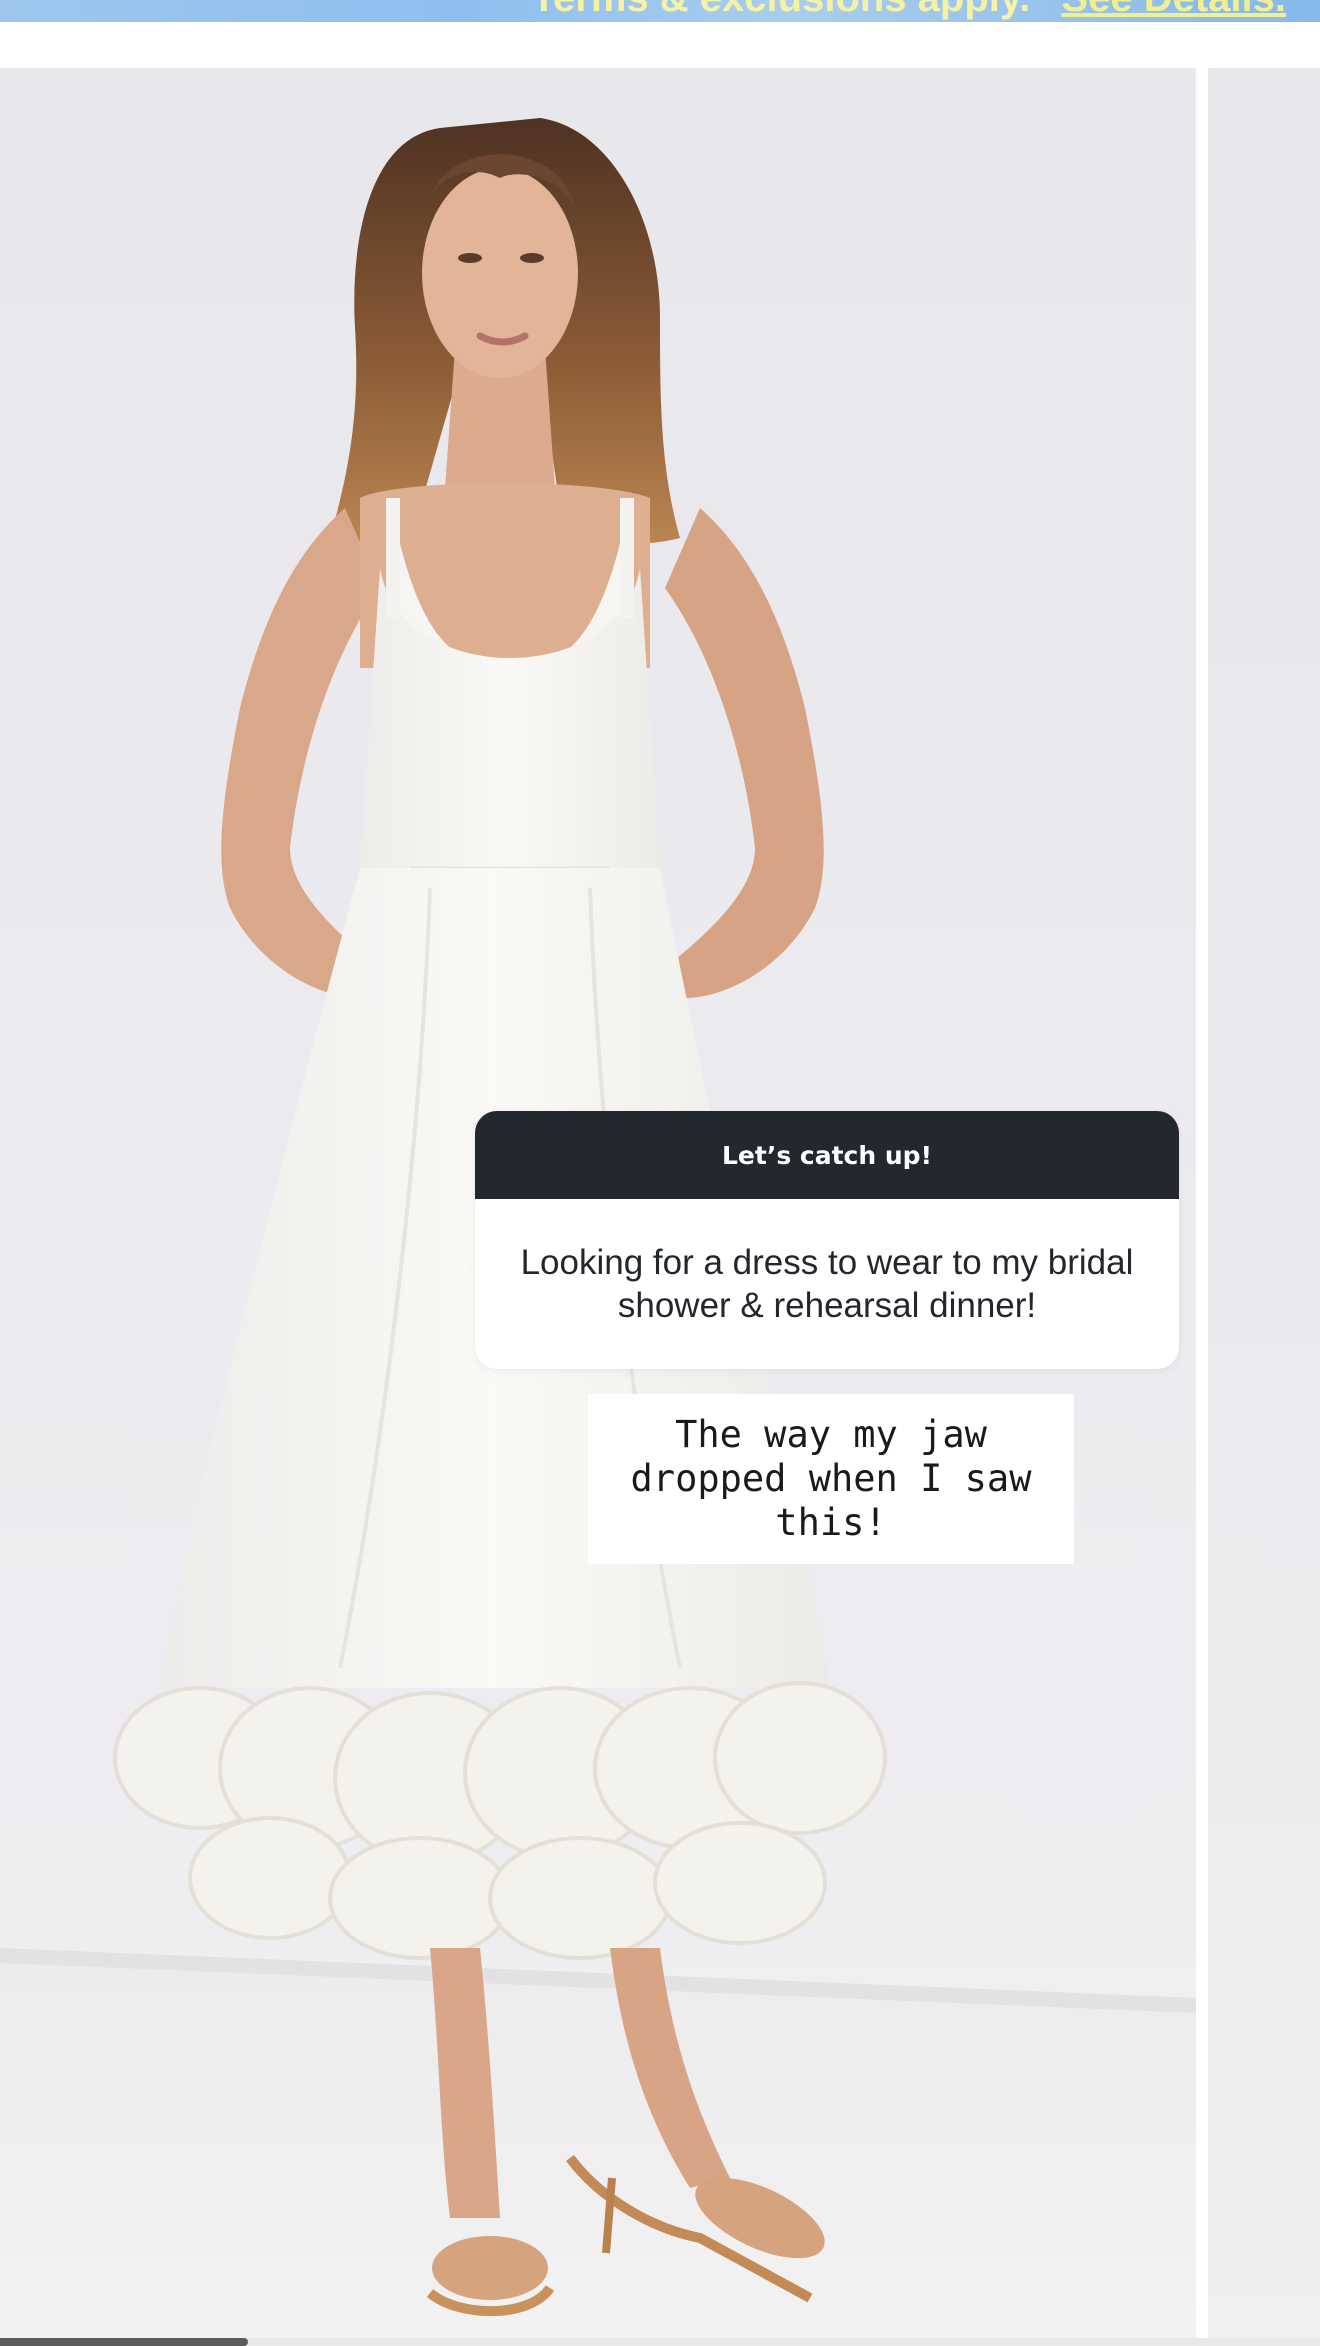 This screenshot has width=1320, height=2346. What do you see at coordinates (1264, 1203) in the screenshot?
I see `story-slide-next` at bounding box center [1264, 1203].